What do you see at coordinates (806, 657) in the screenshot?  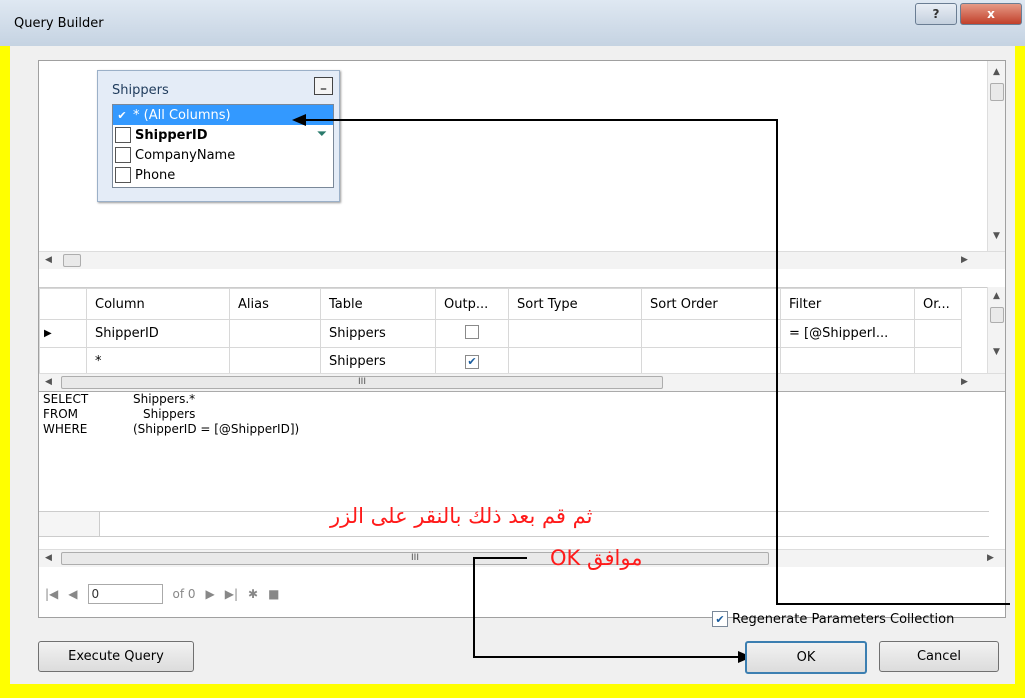 I see `ok-button: OK` at bounding box center [806, 657].